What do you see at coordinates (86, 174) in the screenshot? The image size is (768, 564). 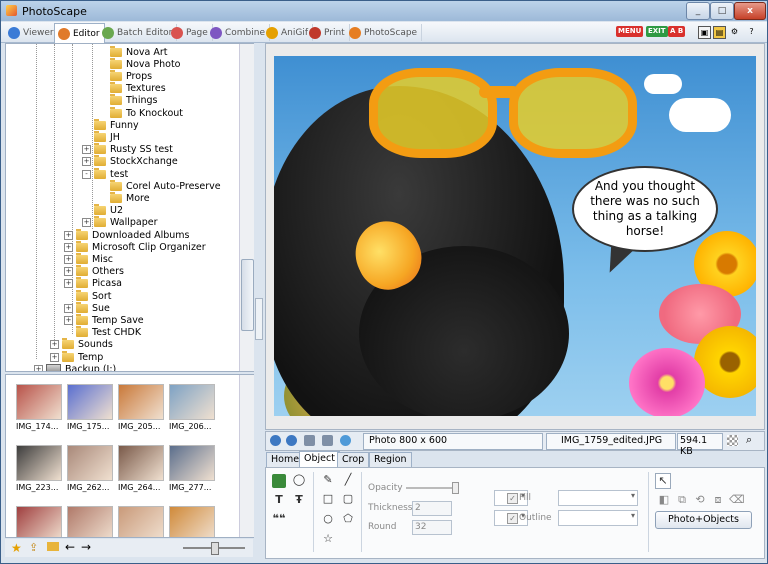 I see `collapse-icon: -` at bounding box center [86, 174].